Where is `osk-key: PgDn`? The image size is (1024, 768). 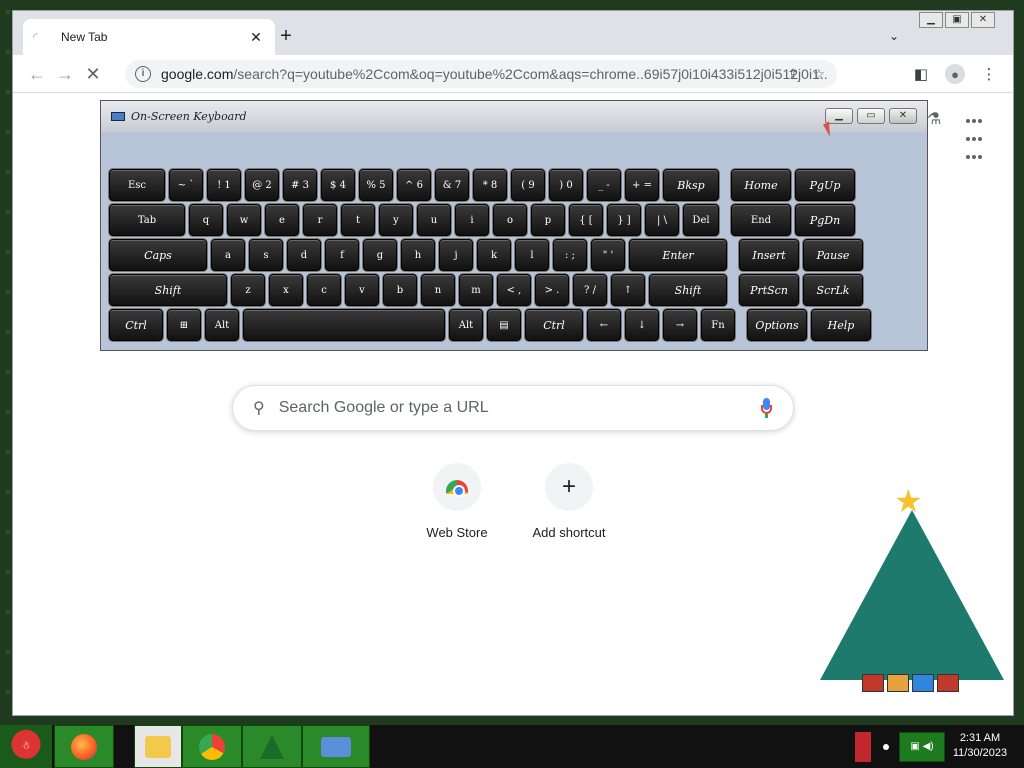
osk-key: PgDn is located at coordinates (825, 220).